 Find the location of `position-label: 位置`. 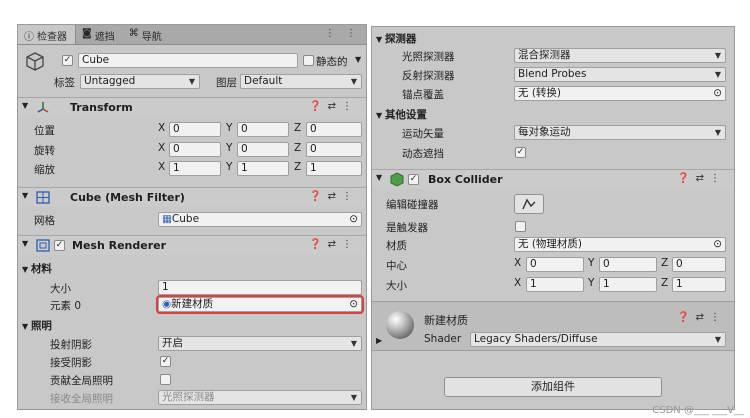

position-label: 位置 is located at coordinates (44, 131).